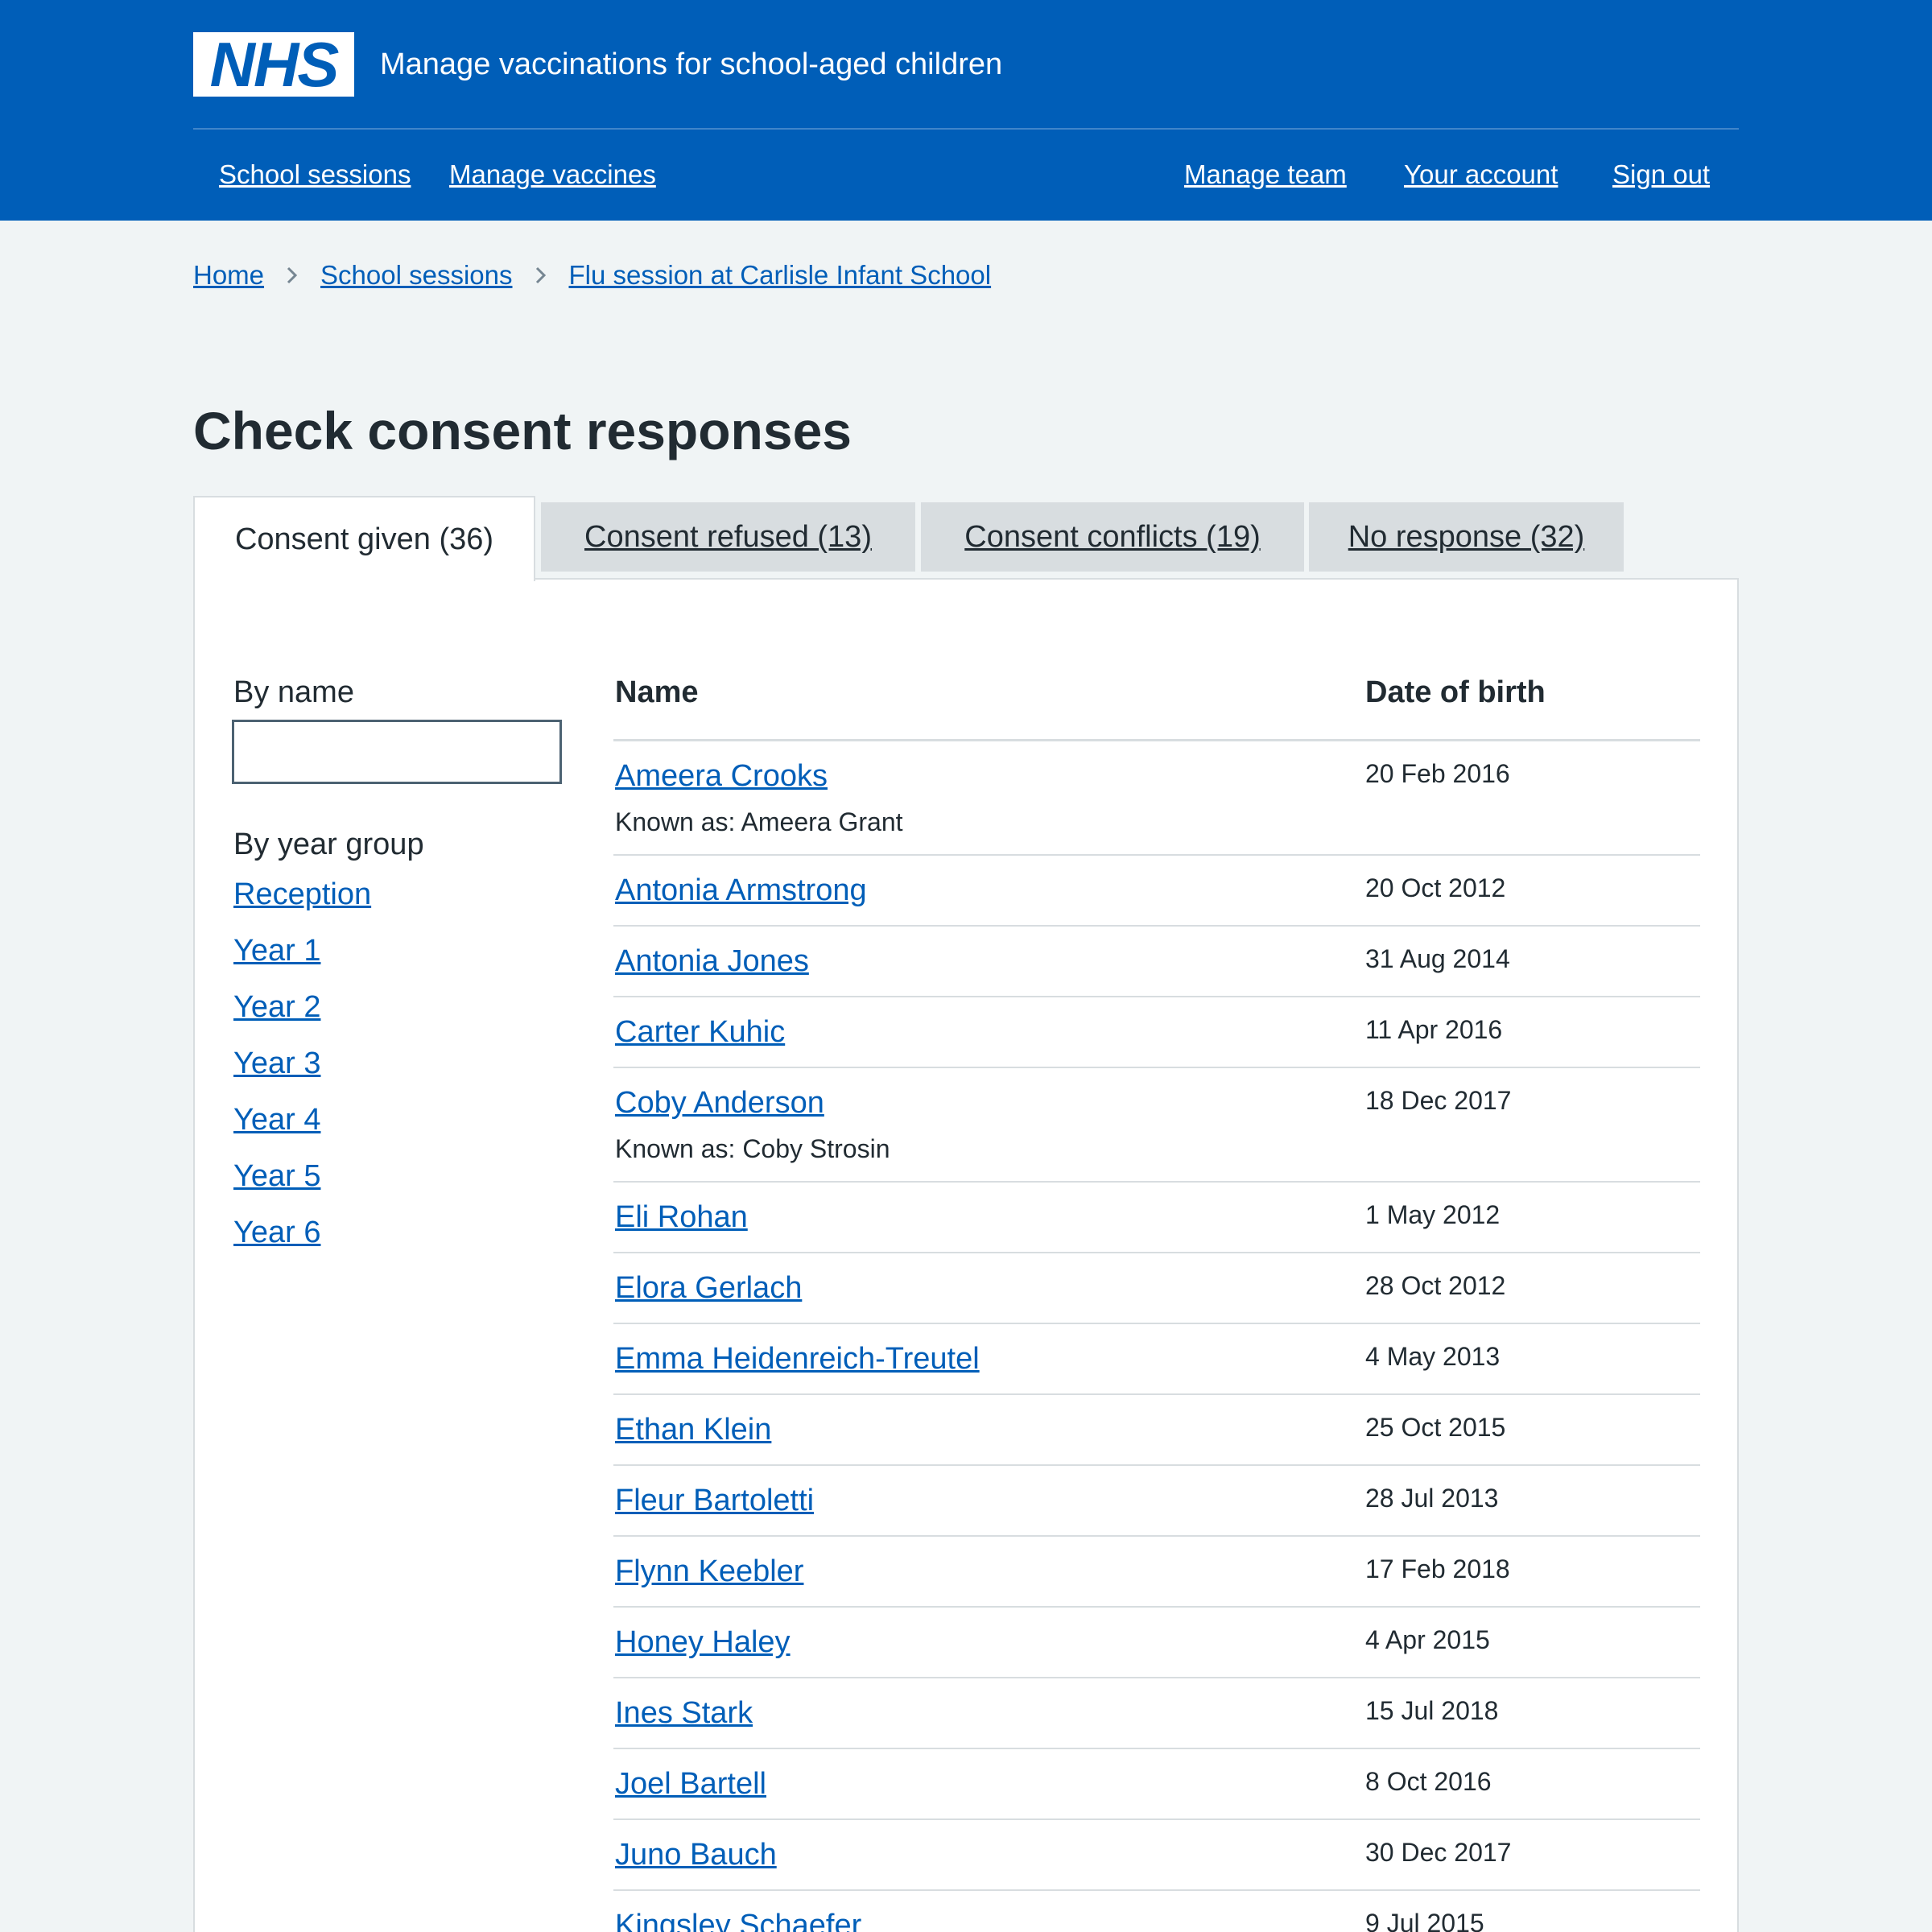  Describe the element at coordinates (1481, 174) in the screenshot. I see `nav-your-account: Your account` at that location.